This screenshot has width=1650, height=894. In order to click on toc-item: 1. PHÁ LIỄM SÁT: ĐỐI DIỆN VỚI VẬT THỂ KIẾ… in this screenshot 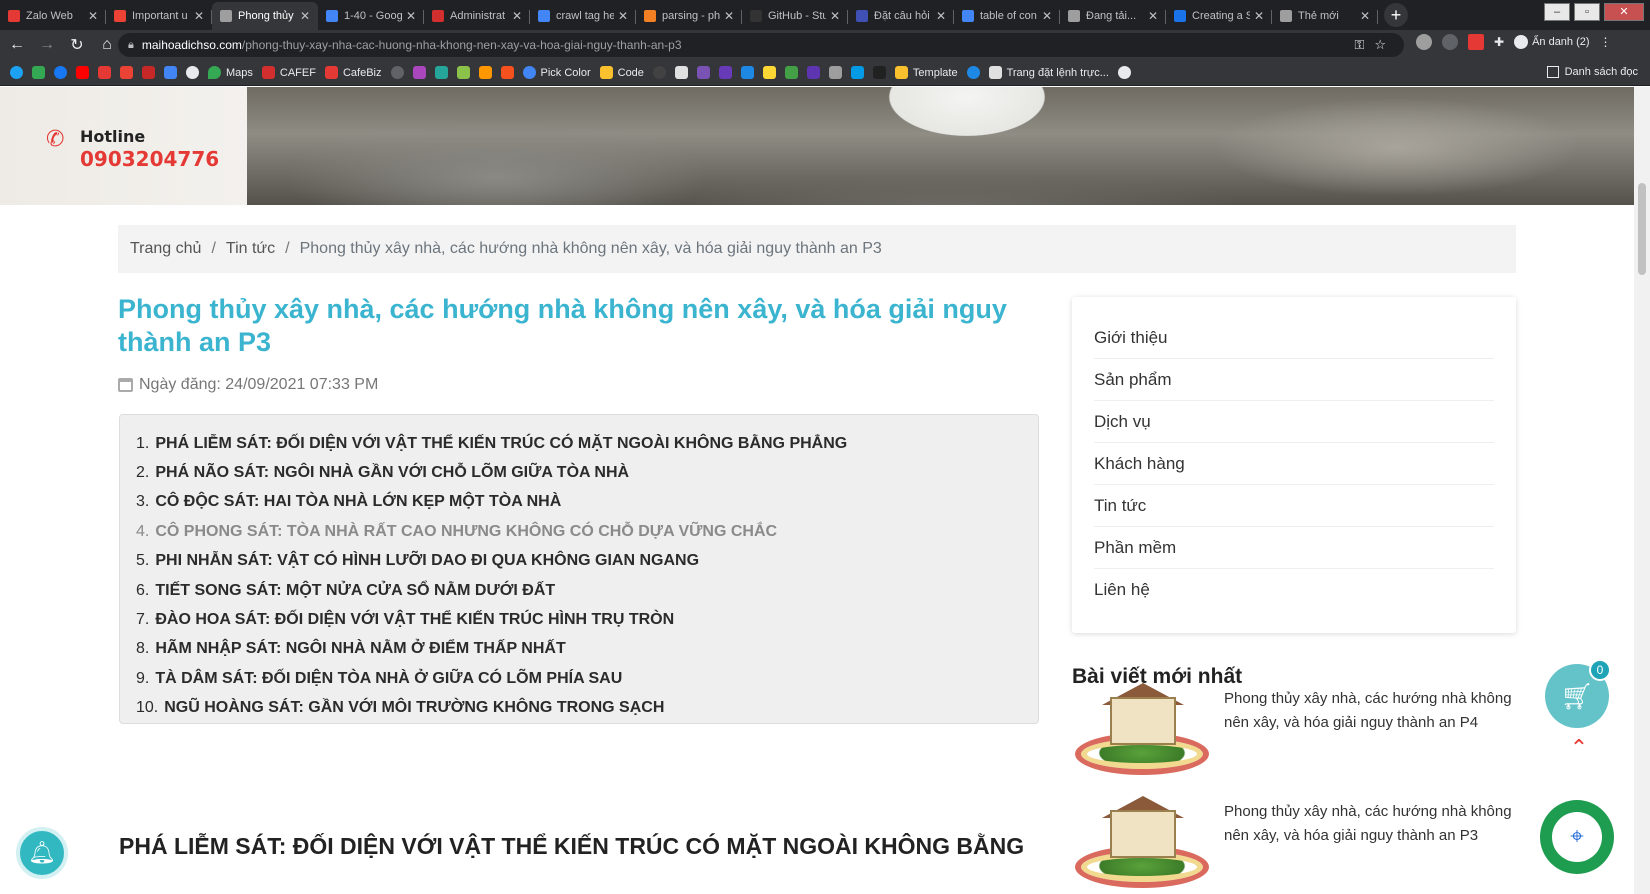, I will do `click(587, 443)`.